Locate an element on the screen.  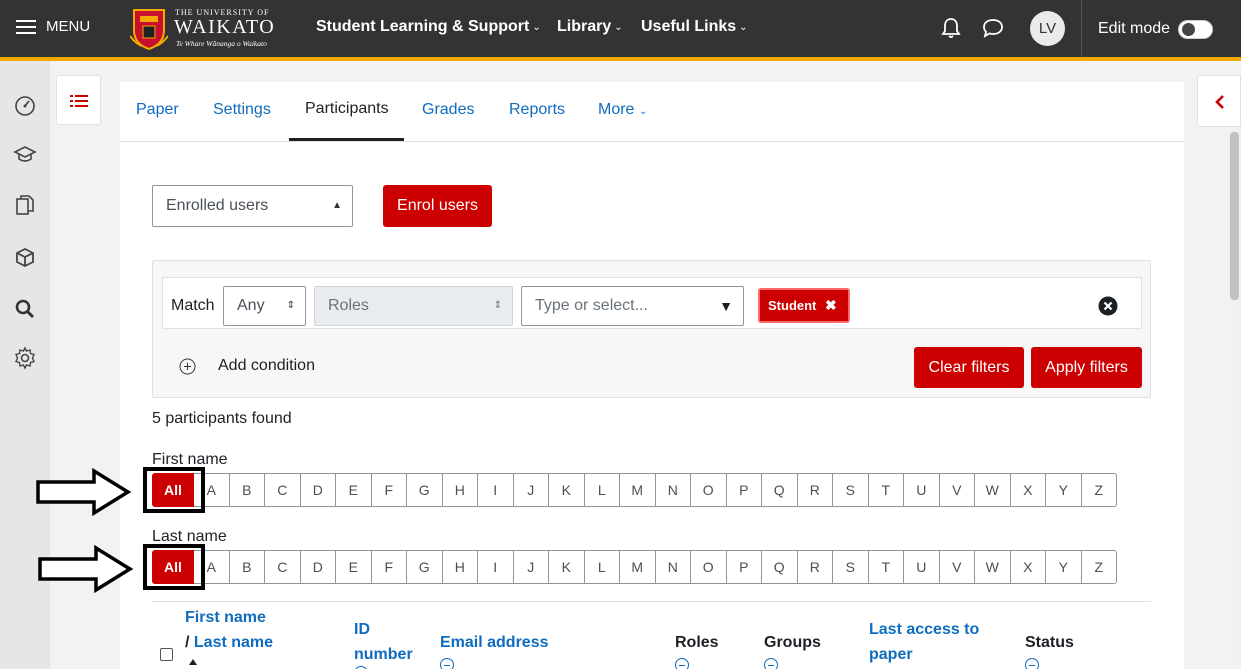
close-icon: ✖ is located at coordinates (831, 305).